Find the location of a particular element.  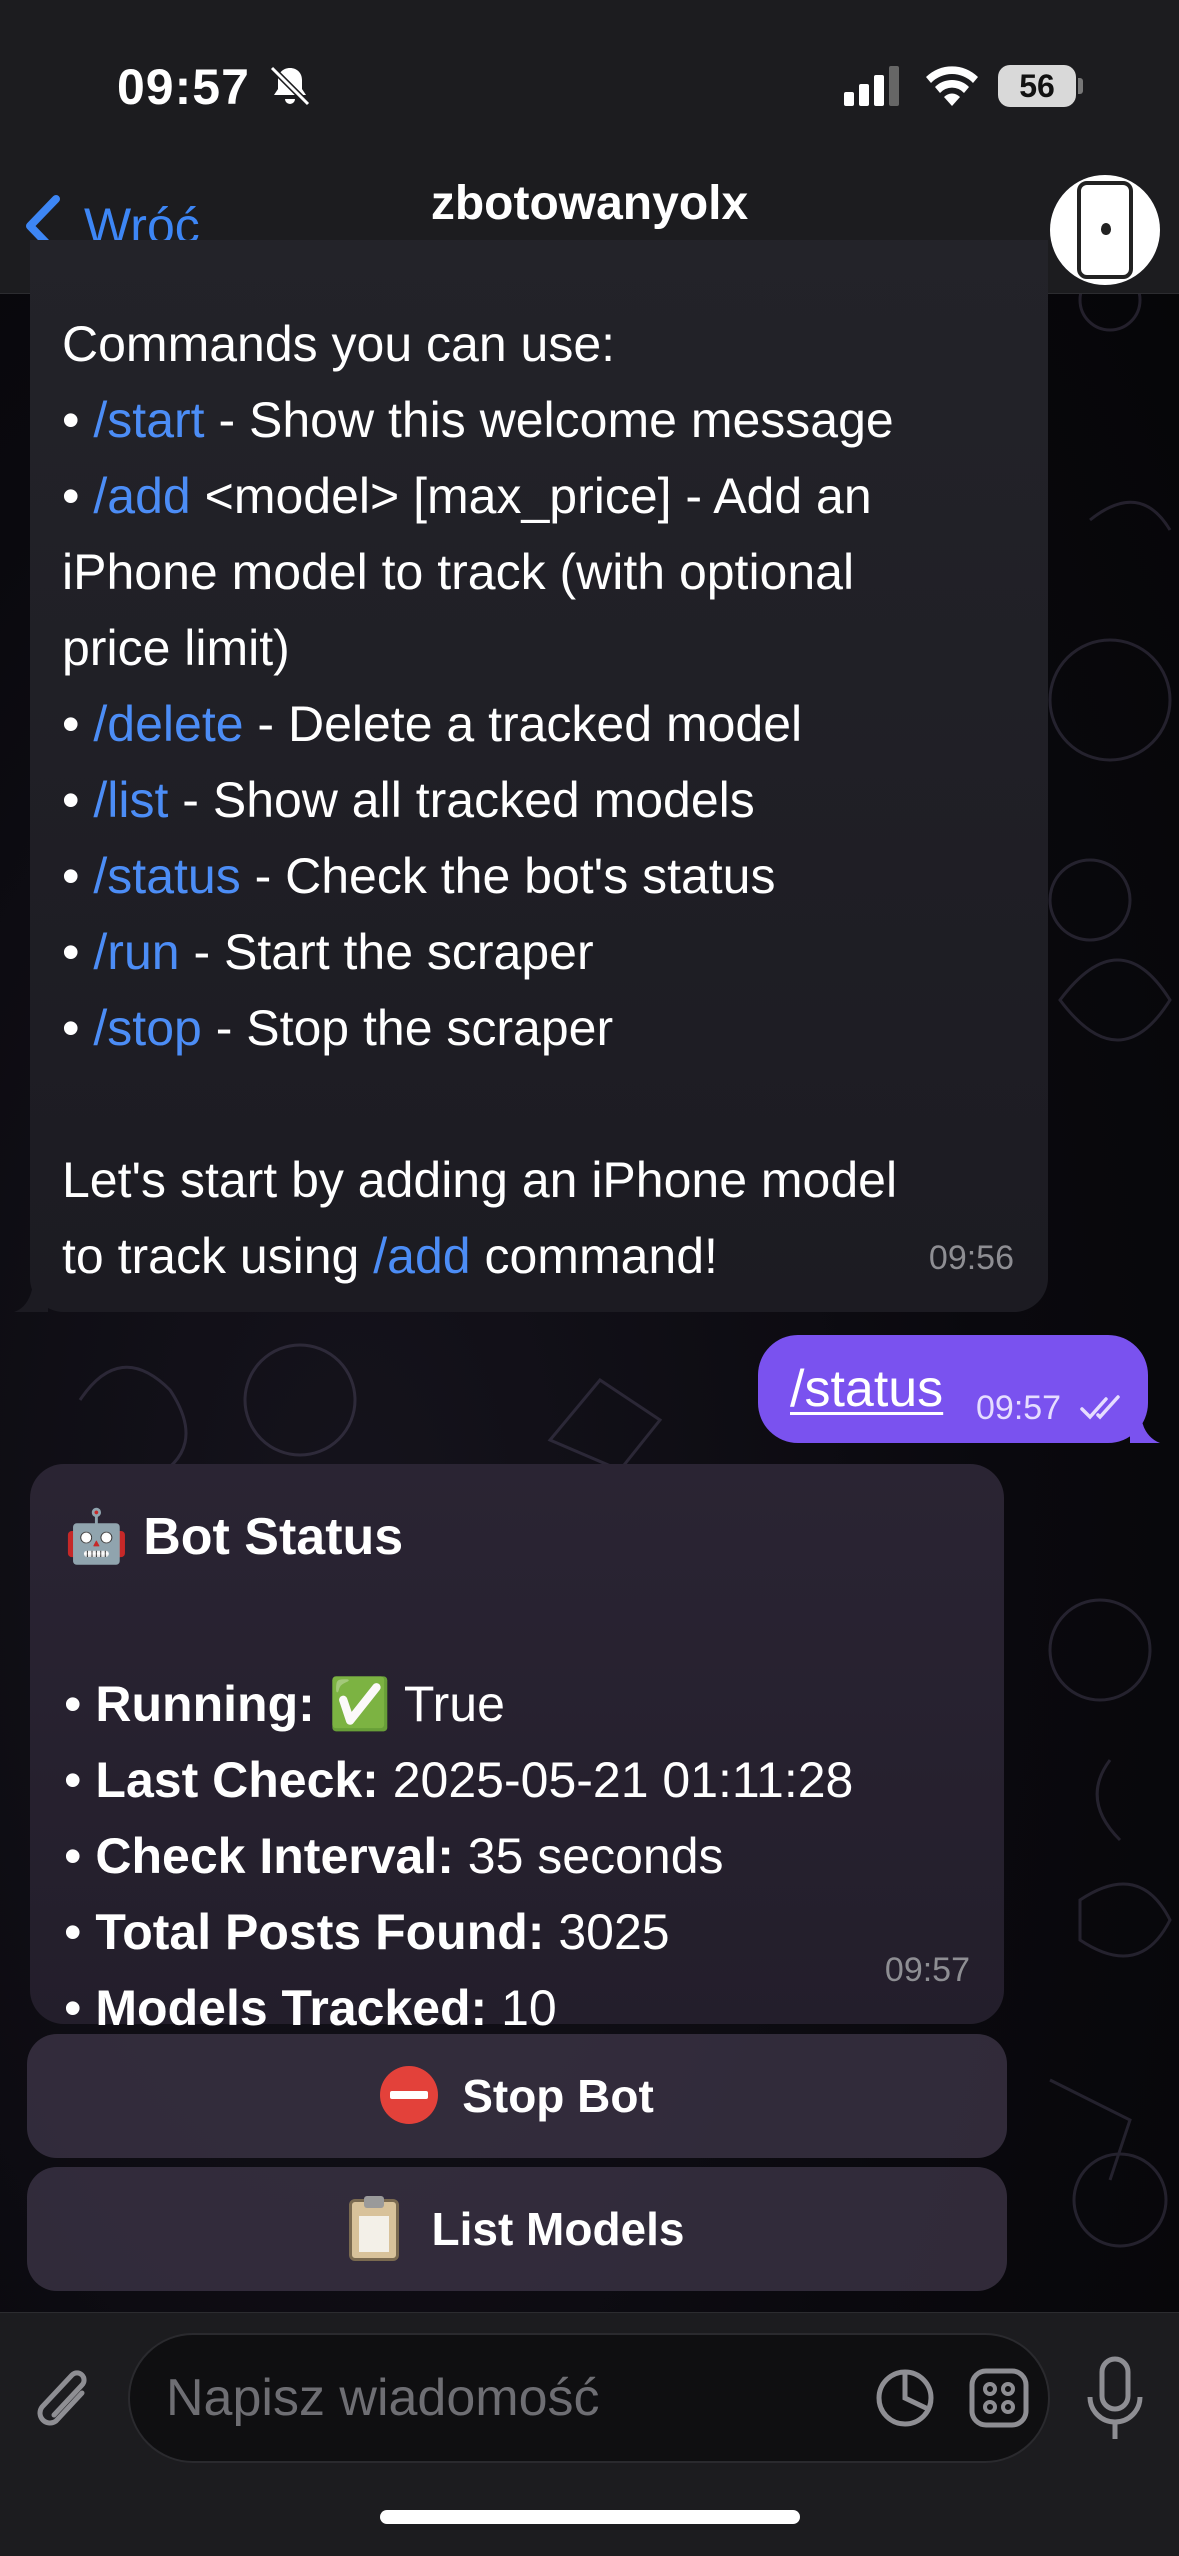

paperclip-icon is located at coordinates (65, 2403).